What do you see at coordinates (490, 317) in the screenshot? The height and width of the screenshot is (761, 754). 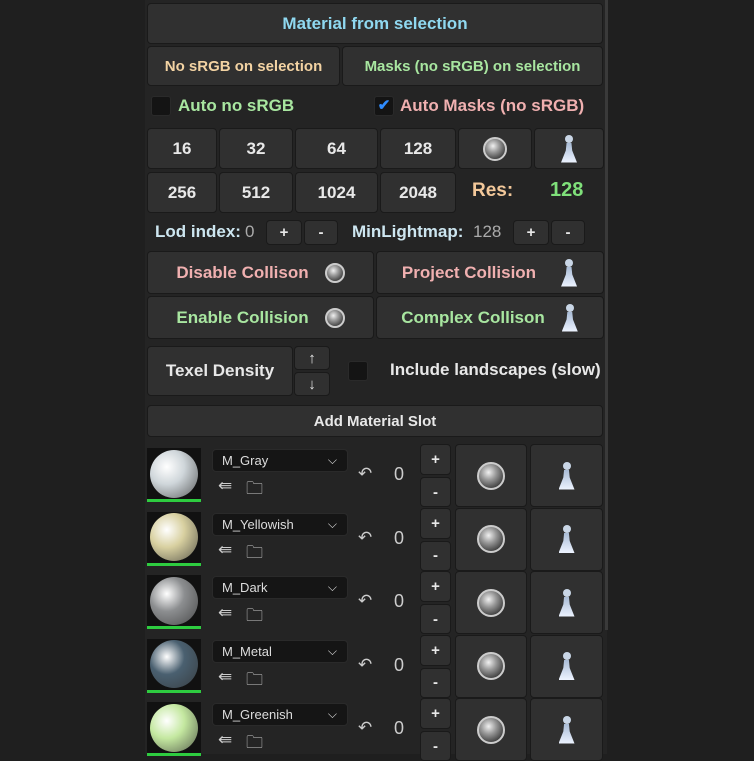 I see `complex-collision-button: Complex Collison` at bounding box center [490, 317].